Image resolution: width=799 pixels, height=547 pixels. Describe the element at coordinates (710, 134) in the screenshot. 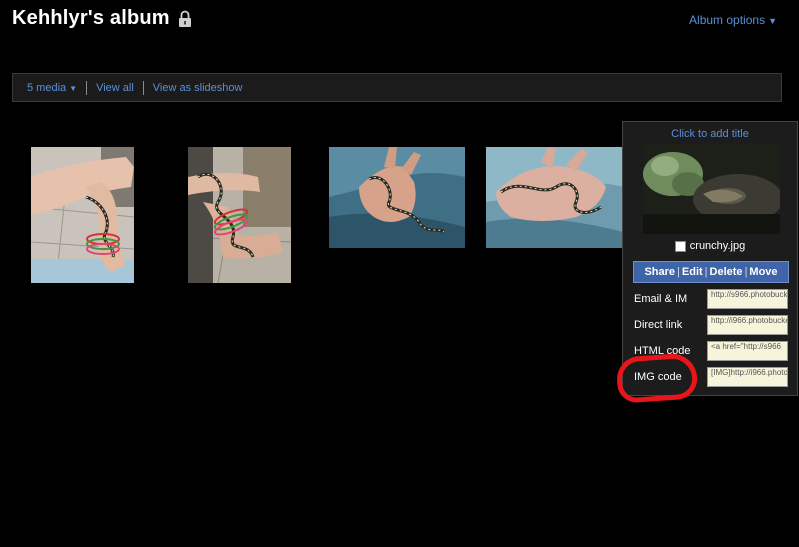

I see `add-title-link: Click to add title` at that location.